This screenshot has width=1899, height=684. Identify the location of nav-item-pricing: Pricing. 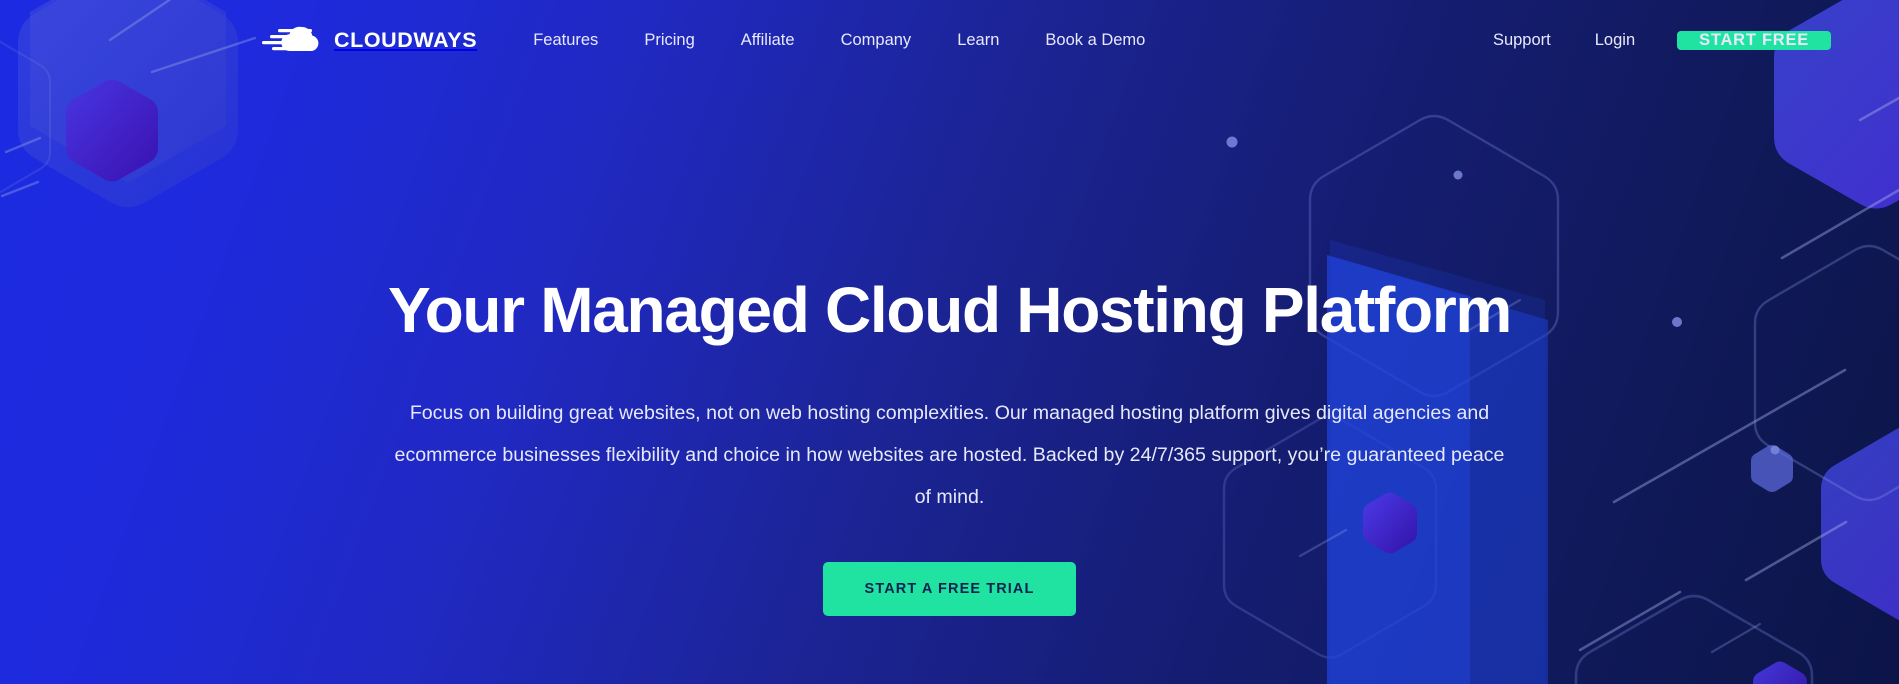
(669, 40).